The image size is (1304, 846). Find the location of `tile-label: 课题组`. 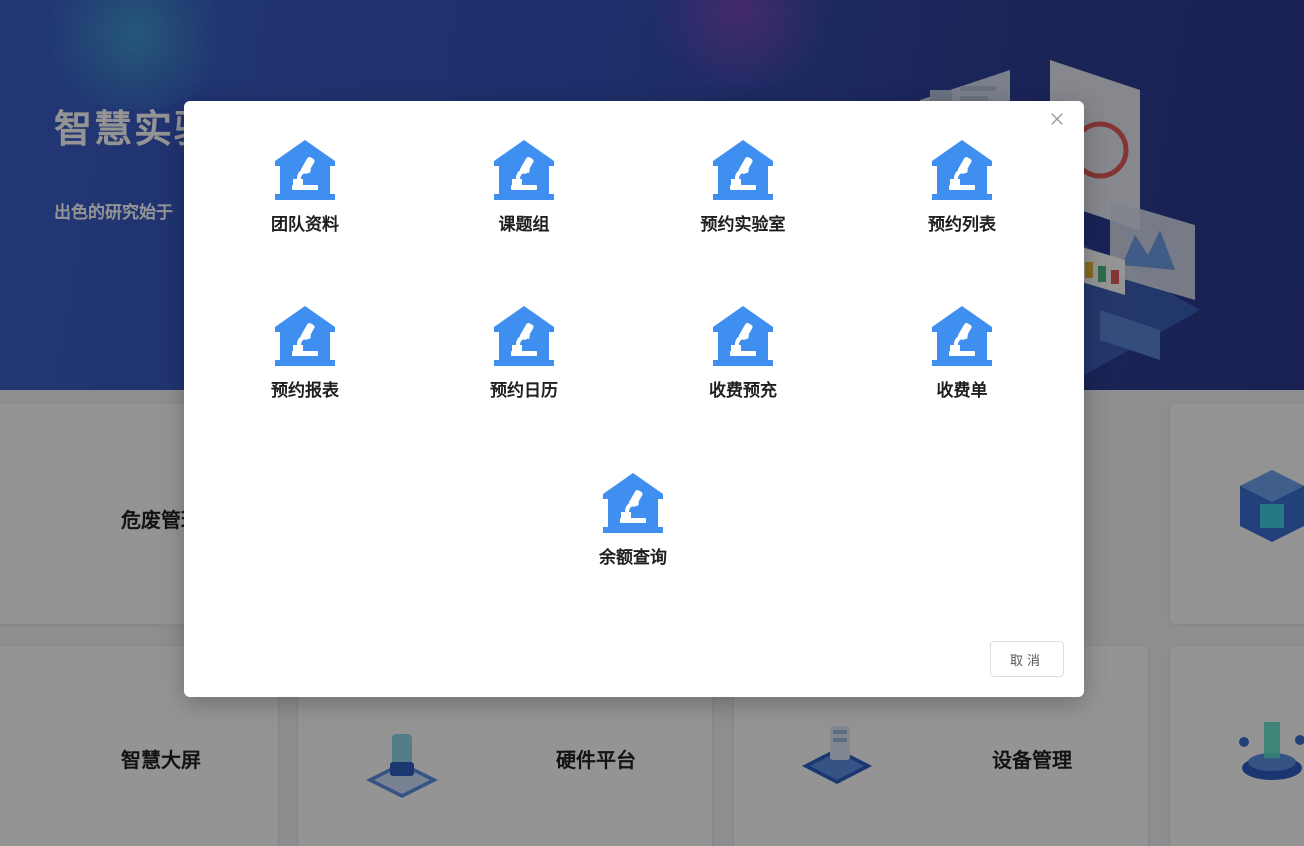

tile-label: 课题组 is located at coordinates (524, 225).